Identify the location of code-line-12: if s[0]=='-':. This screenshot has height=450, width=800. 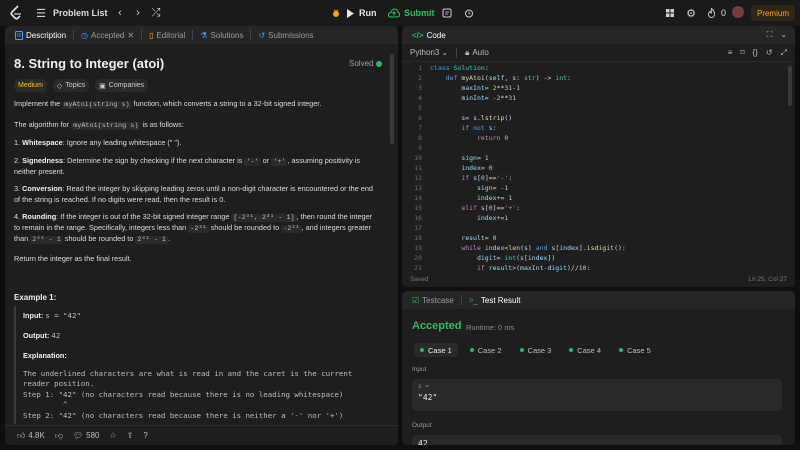
(487, 178).